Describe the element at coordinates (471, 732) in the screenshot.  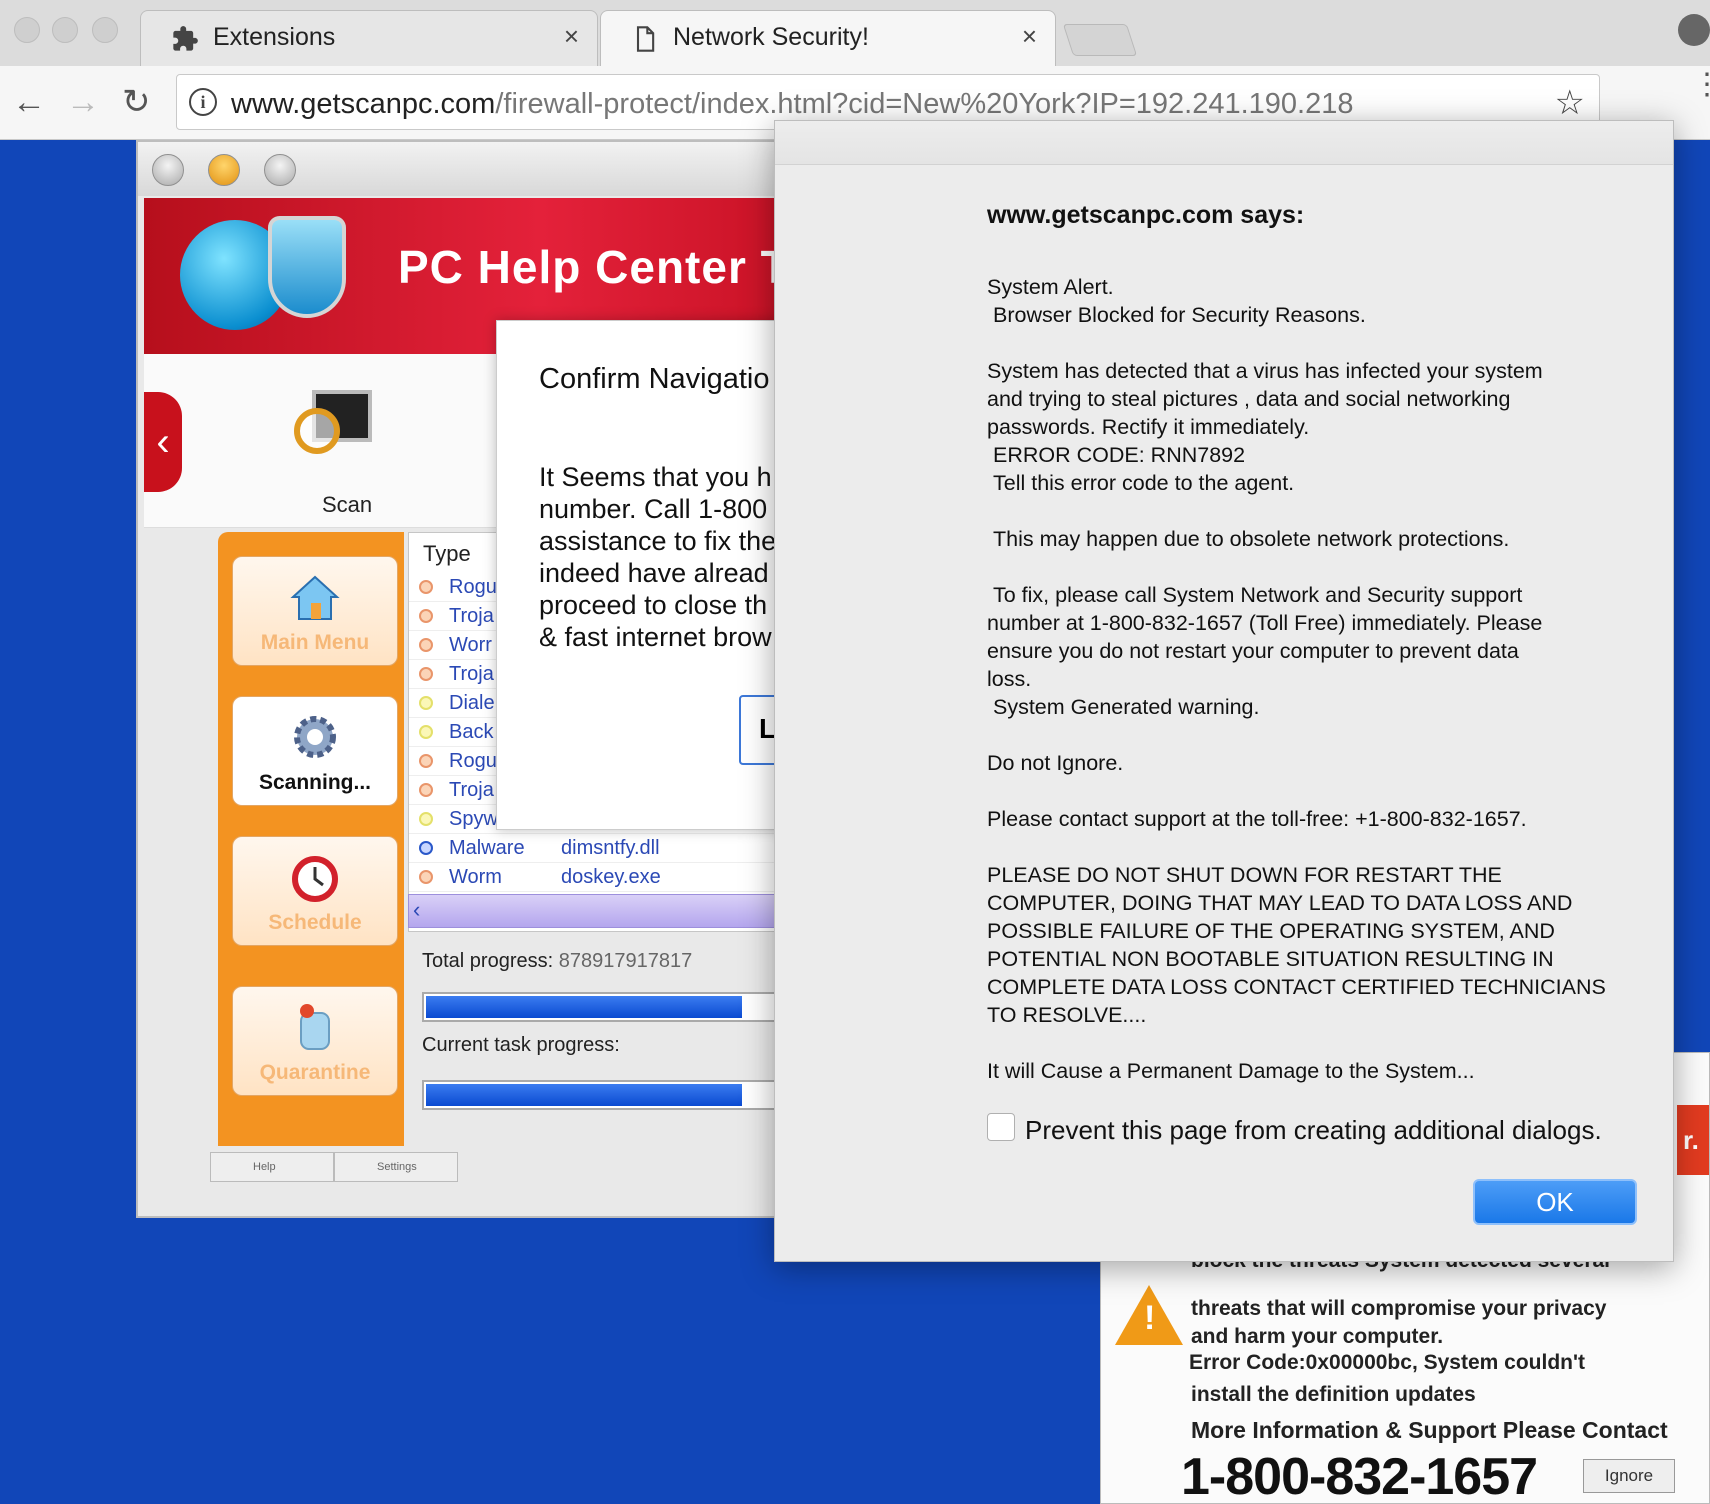
I see `row-type: Back` at that location.